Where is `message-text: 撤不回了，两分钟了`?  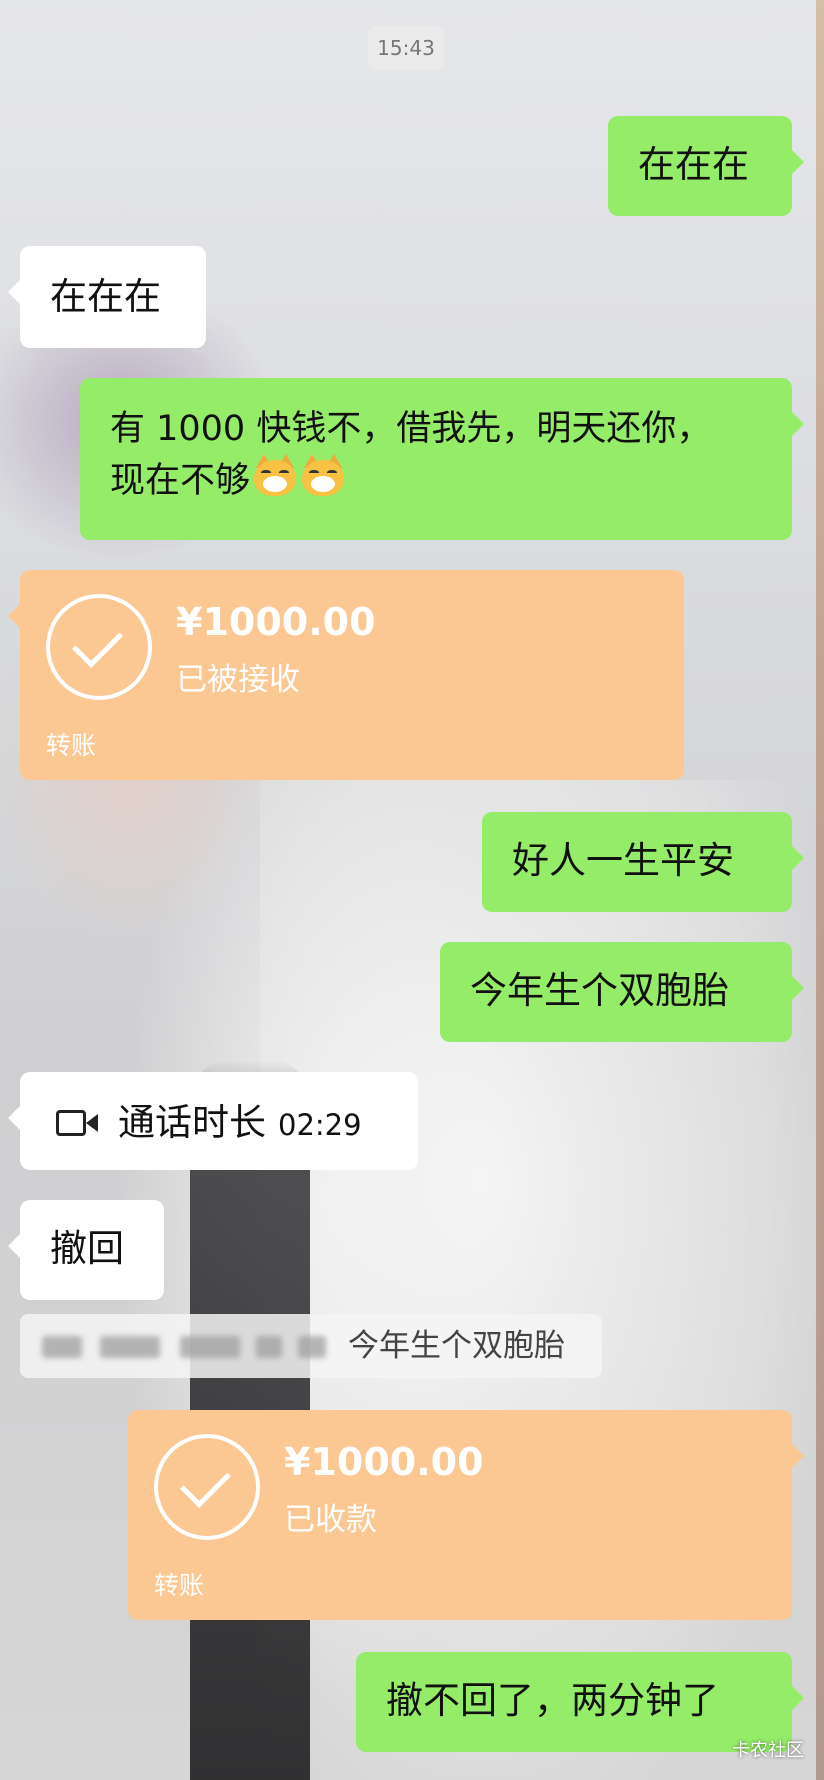 message-text: 撤不回了，两分钟了 is located at coordinates (552, 1700).